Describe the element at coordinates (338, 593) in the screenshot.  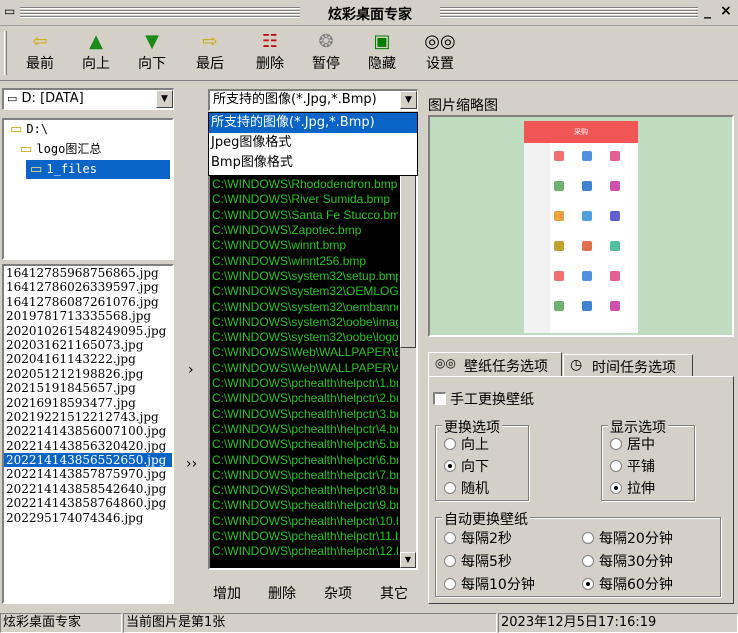
I see `misc-button: 杂项` at that location.